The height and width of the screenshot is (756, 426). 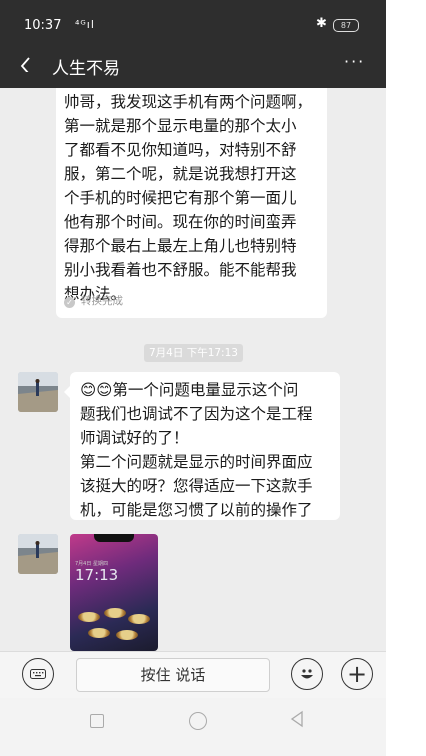 What do you see at coordinates (193, 22) in the screenshot?
I see `status-bar: 10:37 ⁴ᴳıl ✱ 87` at bounding box center [193, 22].